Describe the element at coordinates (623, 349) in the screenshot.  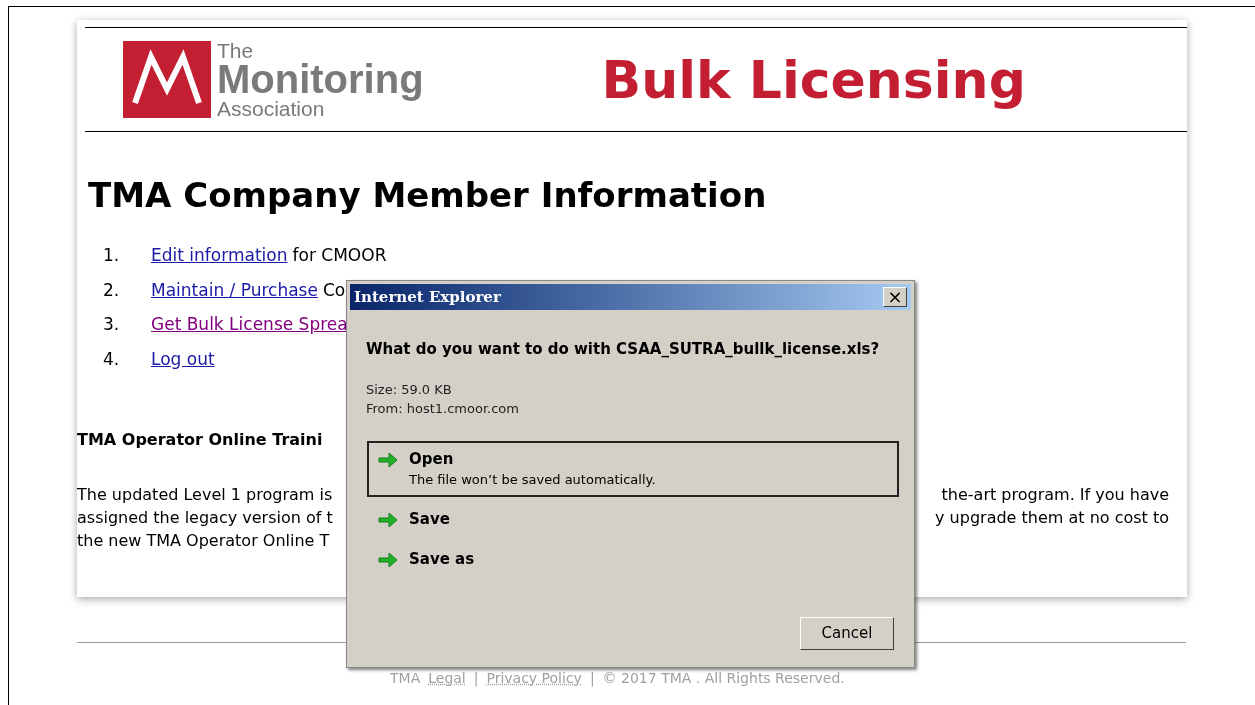
I see `dialog-question: What do you want to do with CSAA_SUTRA_bullk_license.xls?` at that location.